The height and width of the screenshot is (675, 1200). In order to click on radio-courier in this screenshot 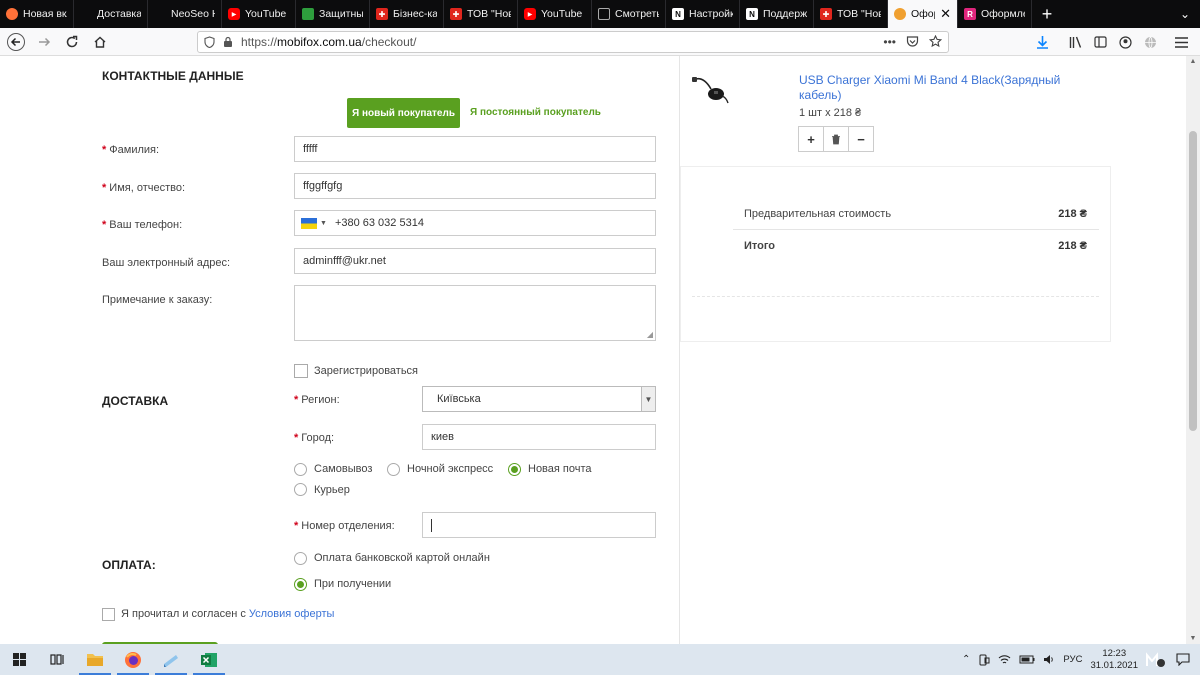, I will do `click(300, 489)`.